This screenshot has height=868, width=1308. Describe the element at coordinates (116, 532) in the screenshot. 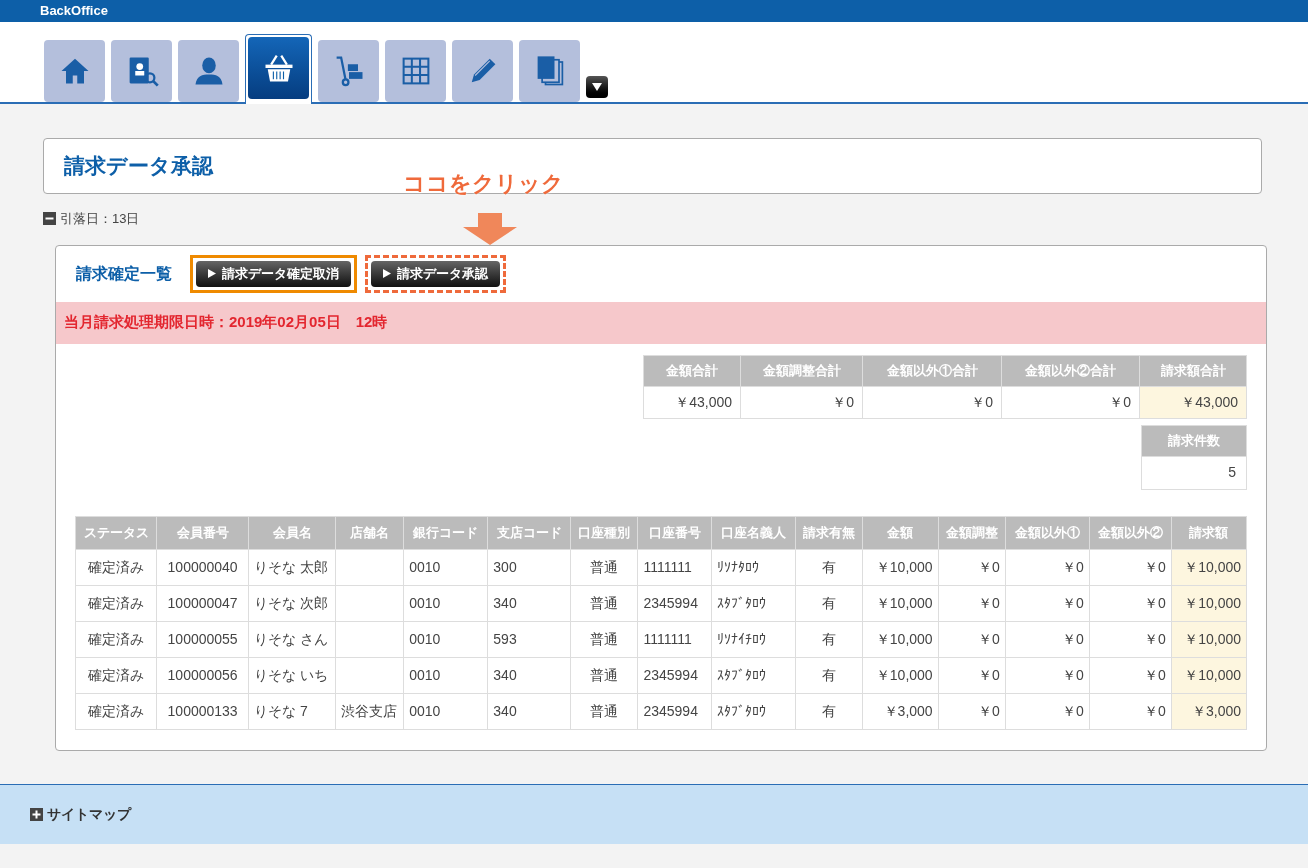

I see `column-header: ステータス` at that location.